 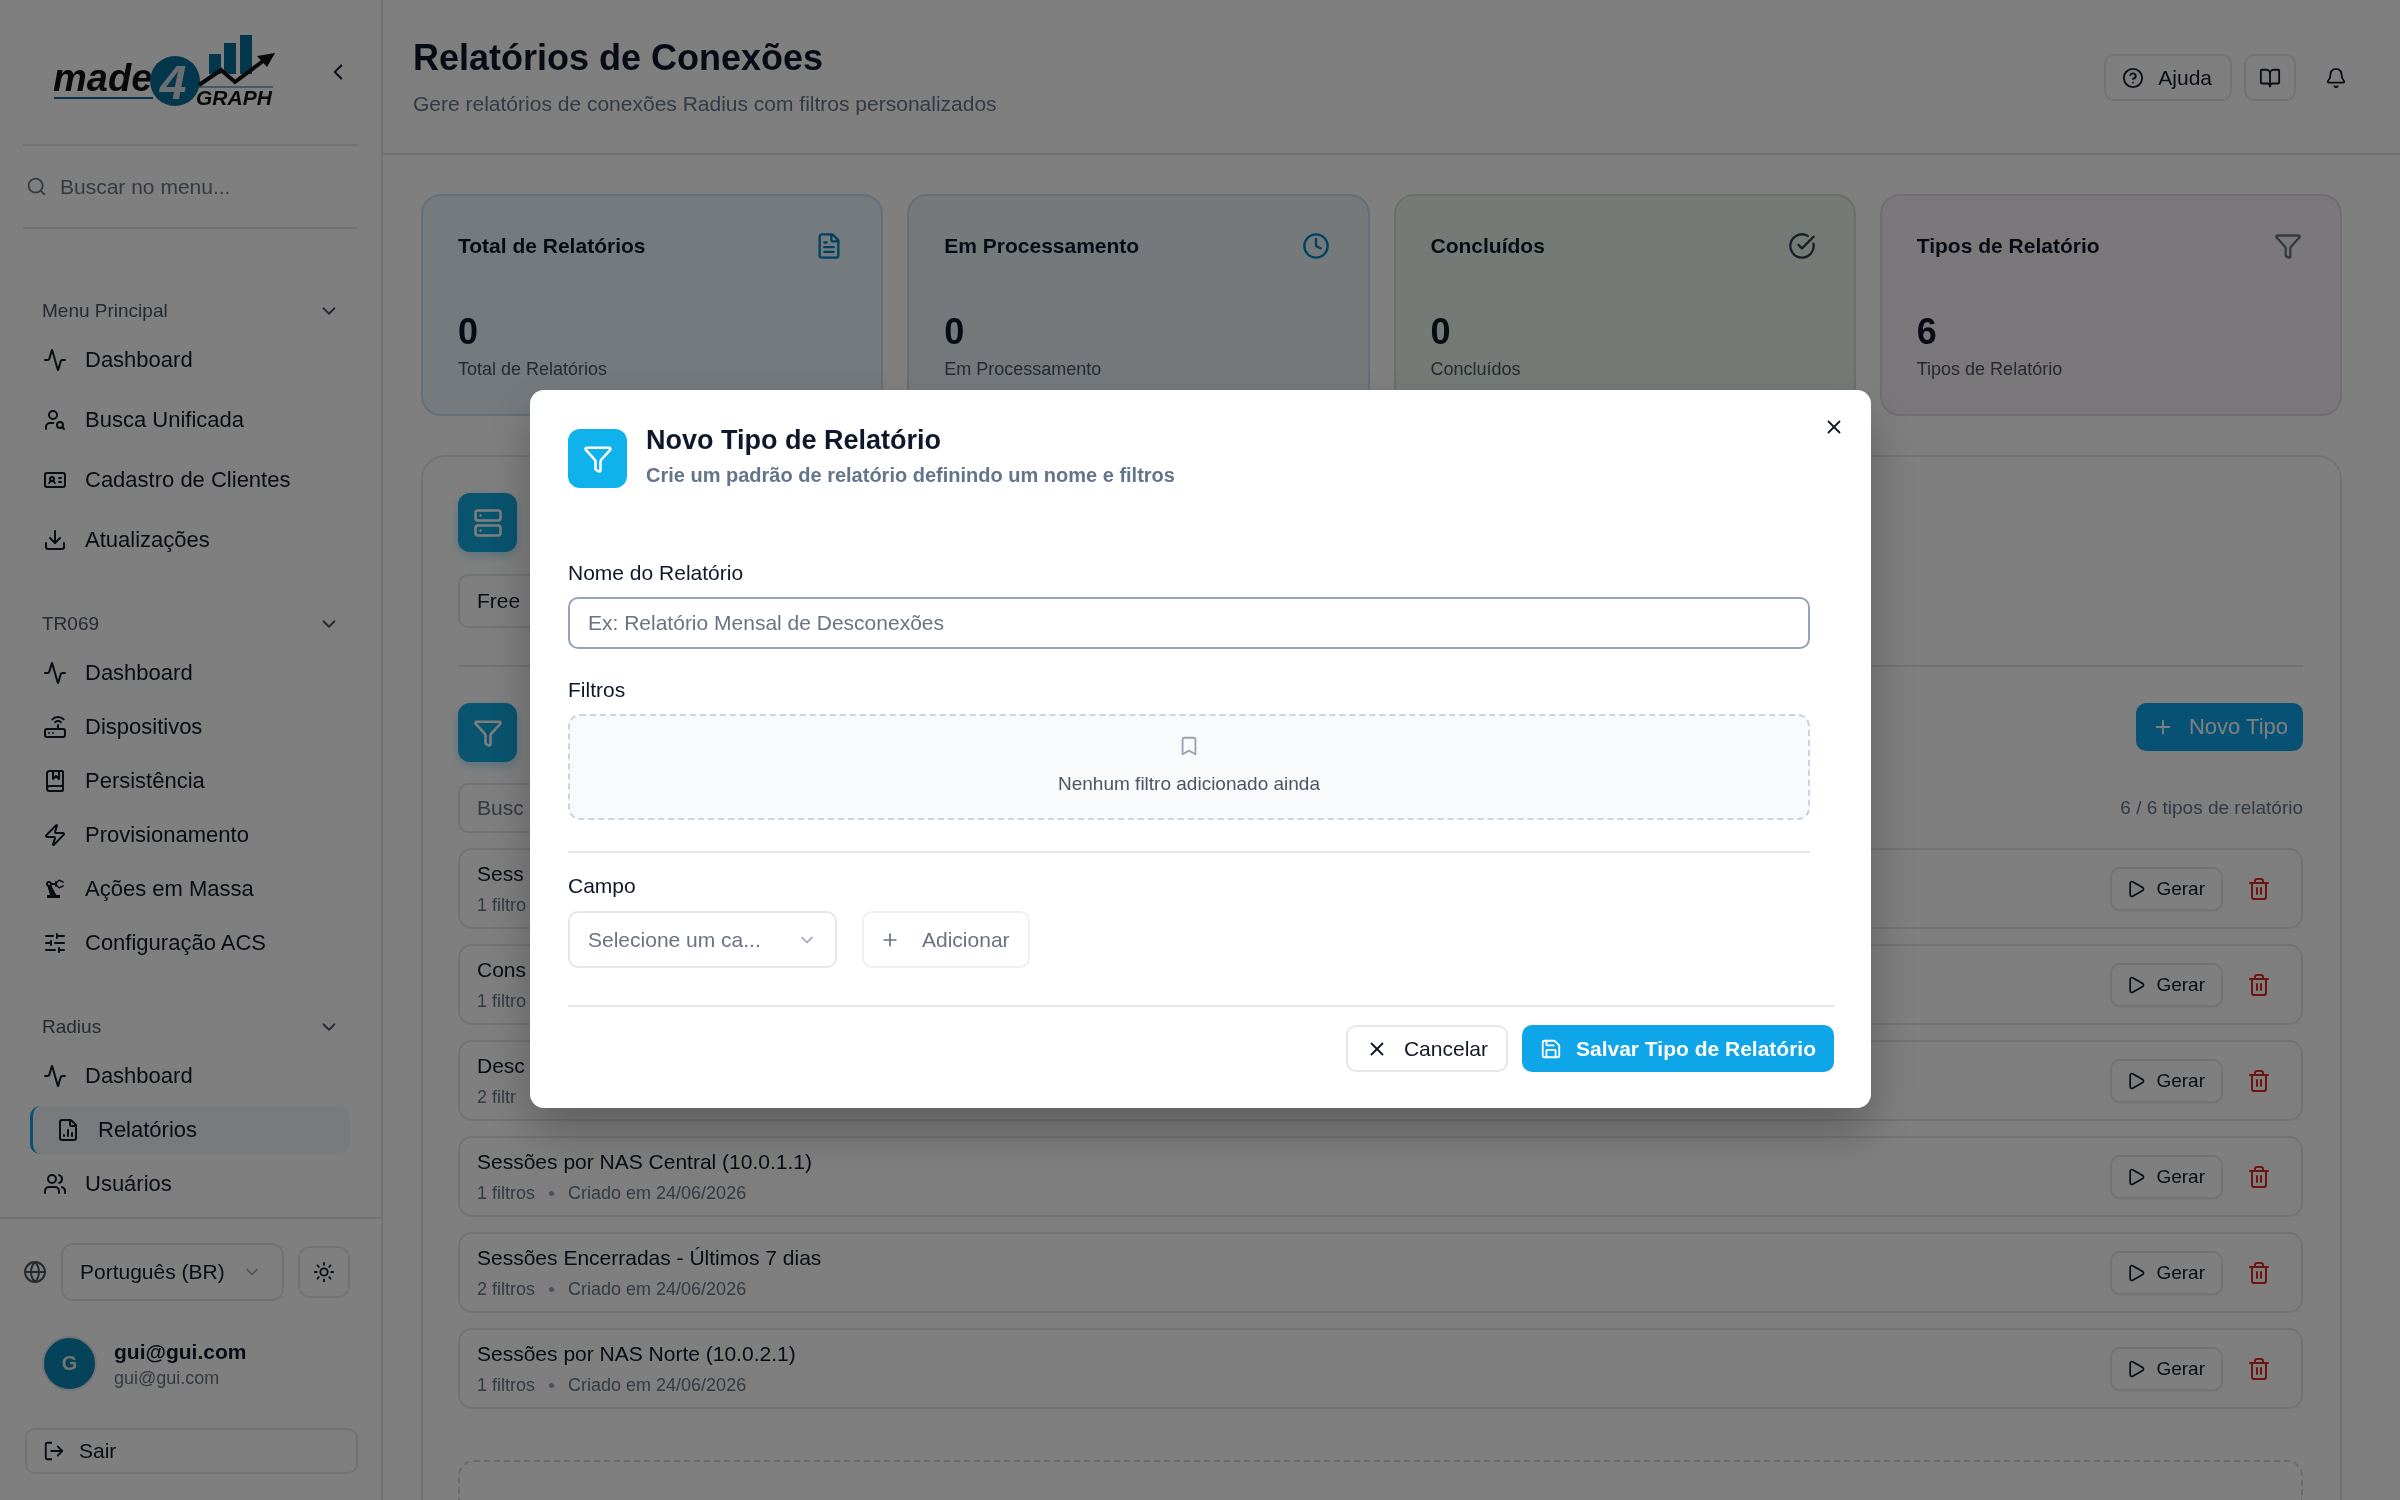 I want to click on cancel-button: Cancelar, so click(x=1426, y=1048).